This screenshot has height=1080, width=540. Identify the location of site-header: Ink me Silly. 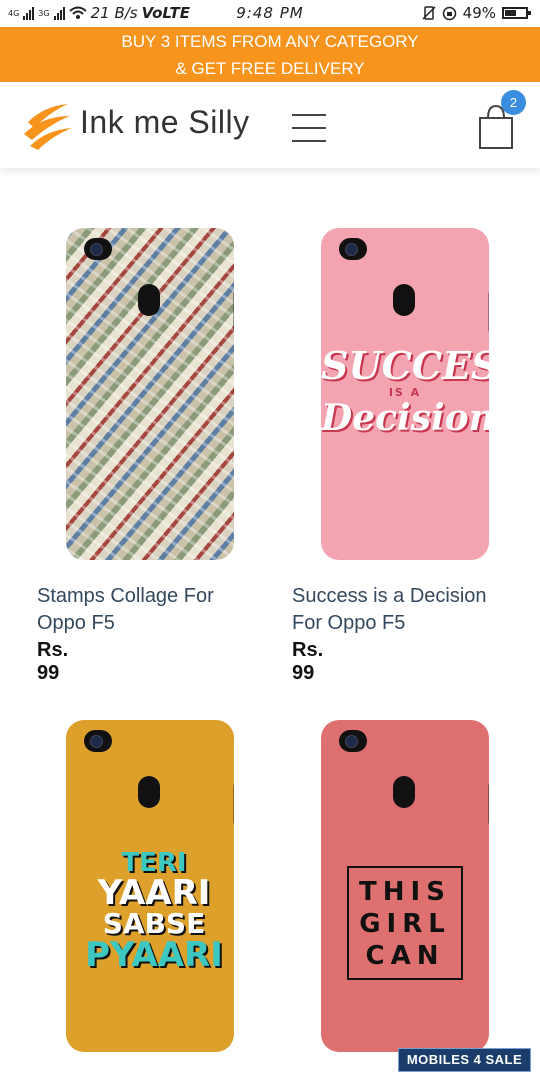
(270, 125).